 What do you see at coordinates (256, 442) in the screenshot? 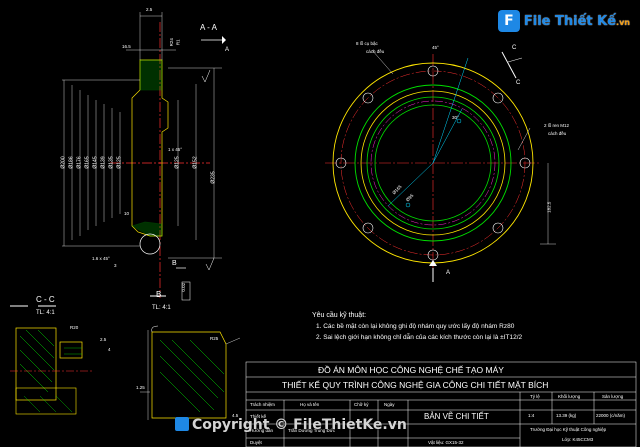
I see `row-approve-role: Duyệt` at bounding box center [256, 442].